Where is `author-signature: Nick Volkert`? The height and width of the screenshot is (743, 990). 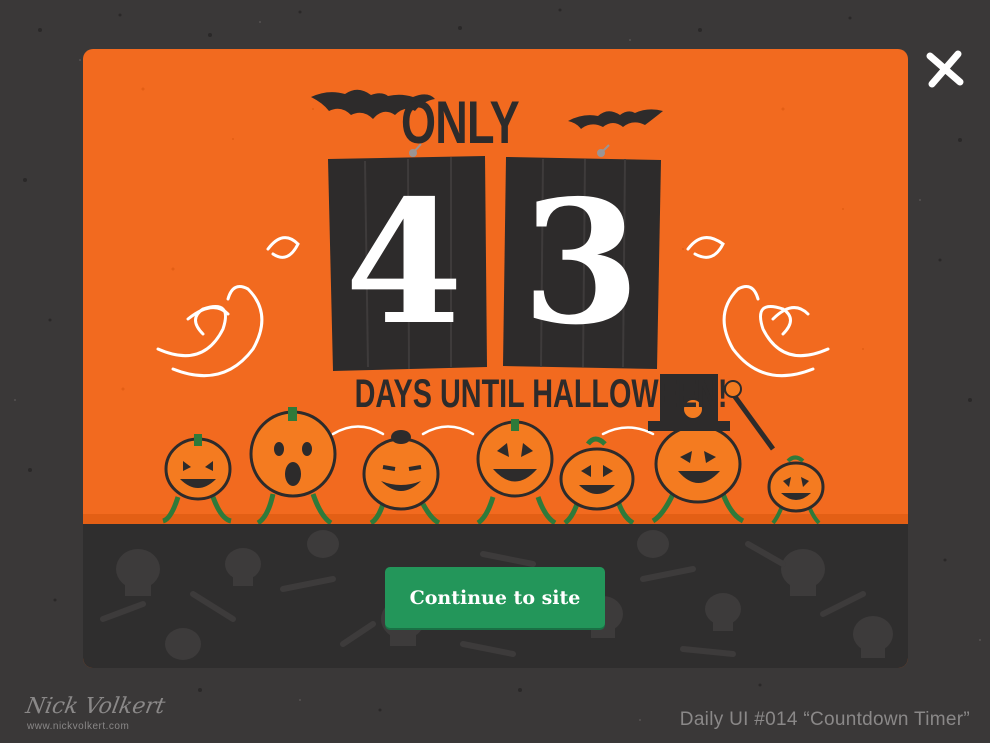 author-signature: Nick Volkert is located at coordinates (95, 706).